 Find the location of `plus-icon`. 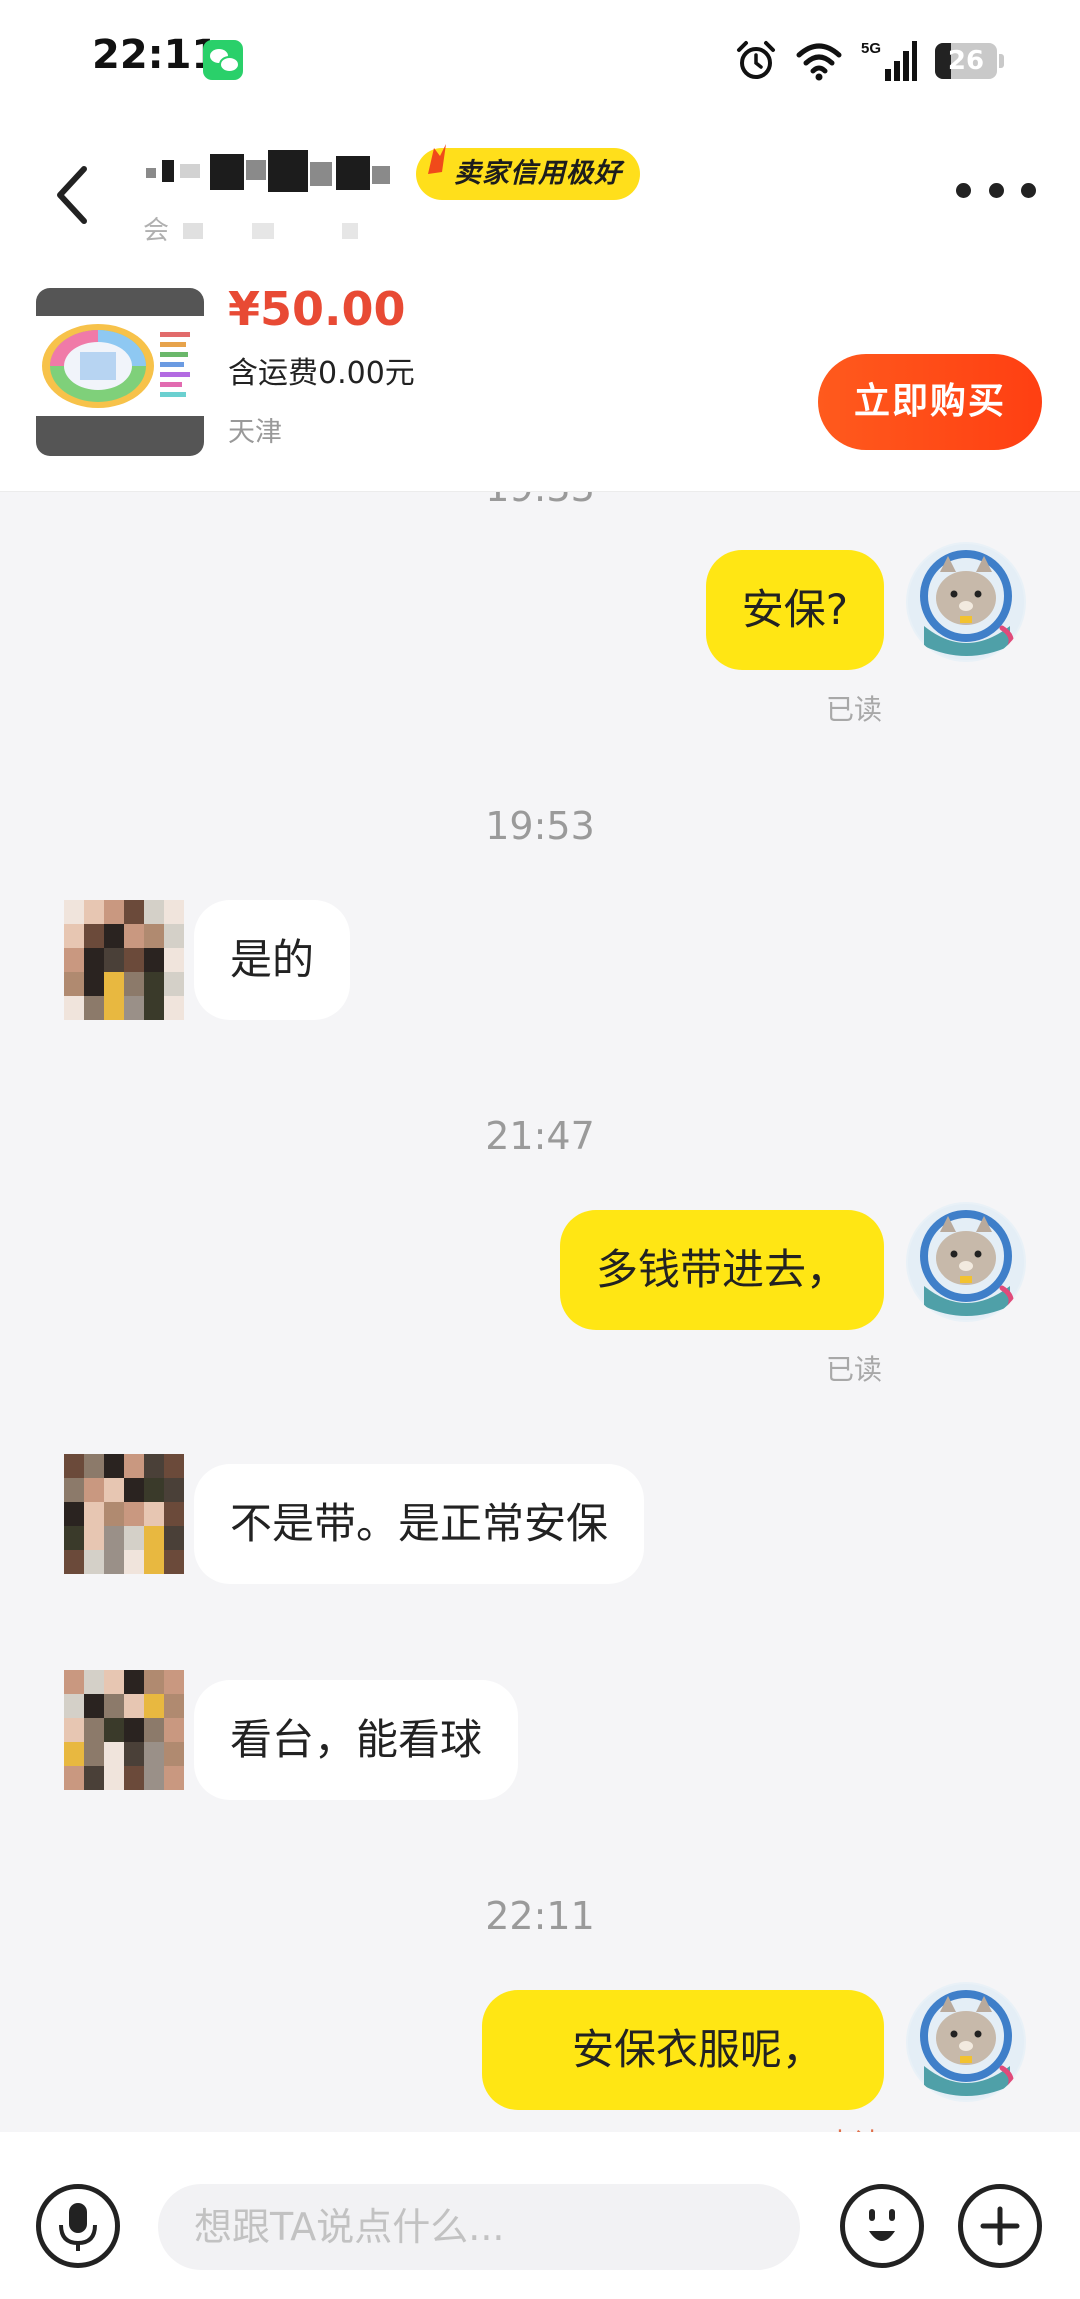

plus-icon is located at coordinates (1000, 2226).